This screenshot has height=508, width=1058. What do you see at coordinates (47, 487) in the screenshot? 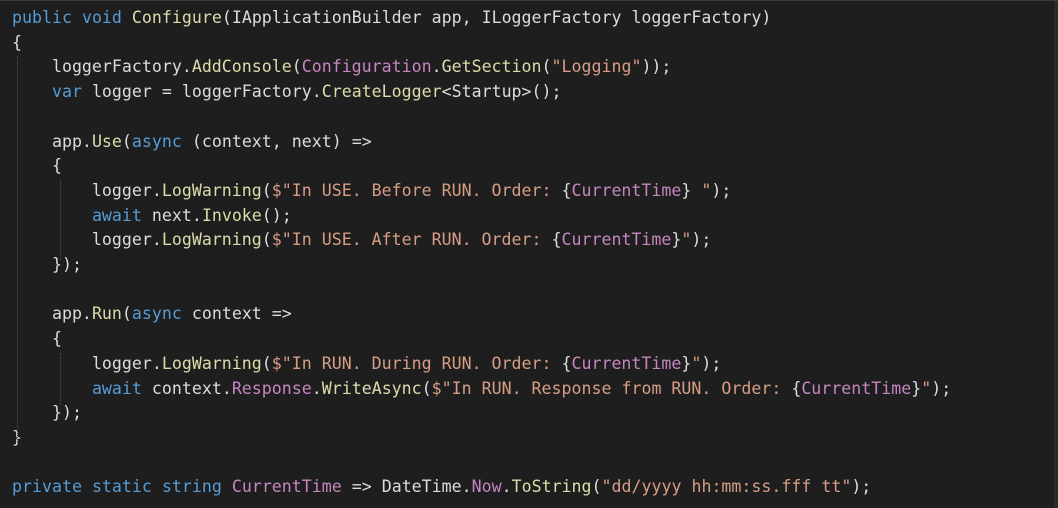
I see `code-token: private` at bounding box center [47, 487].